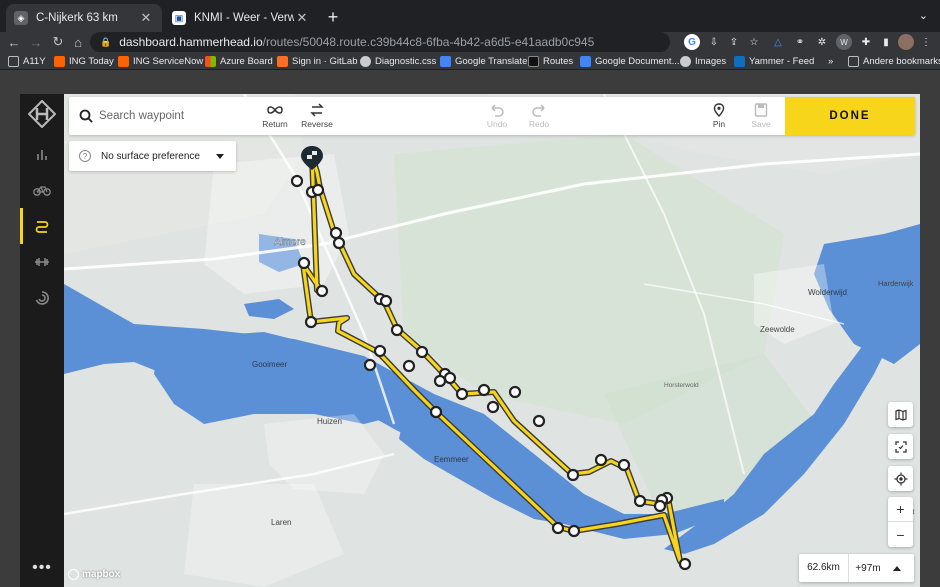 The height and width of the screenshot is (587, 940). Describe the element at coordinates (84, 61) in the screenshot. I see `bookmark-ing-today: ING Today` at that location.